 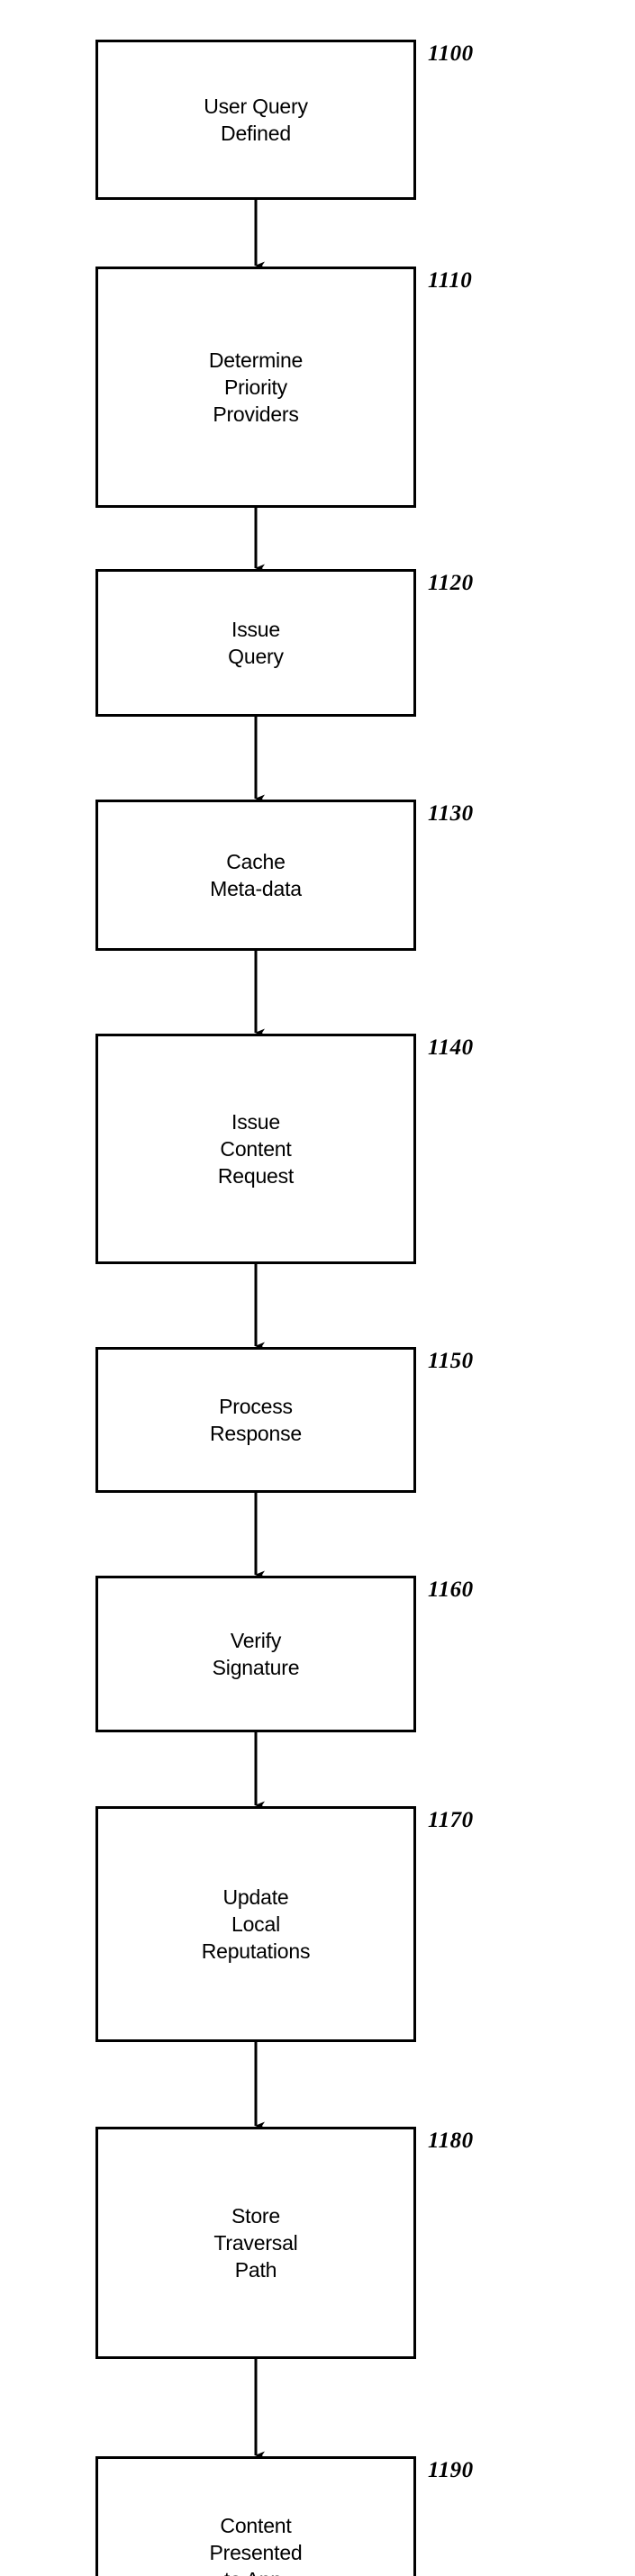 I want to click on flow-node-1150: Process Response, so click(x=255, y=1420).